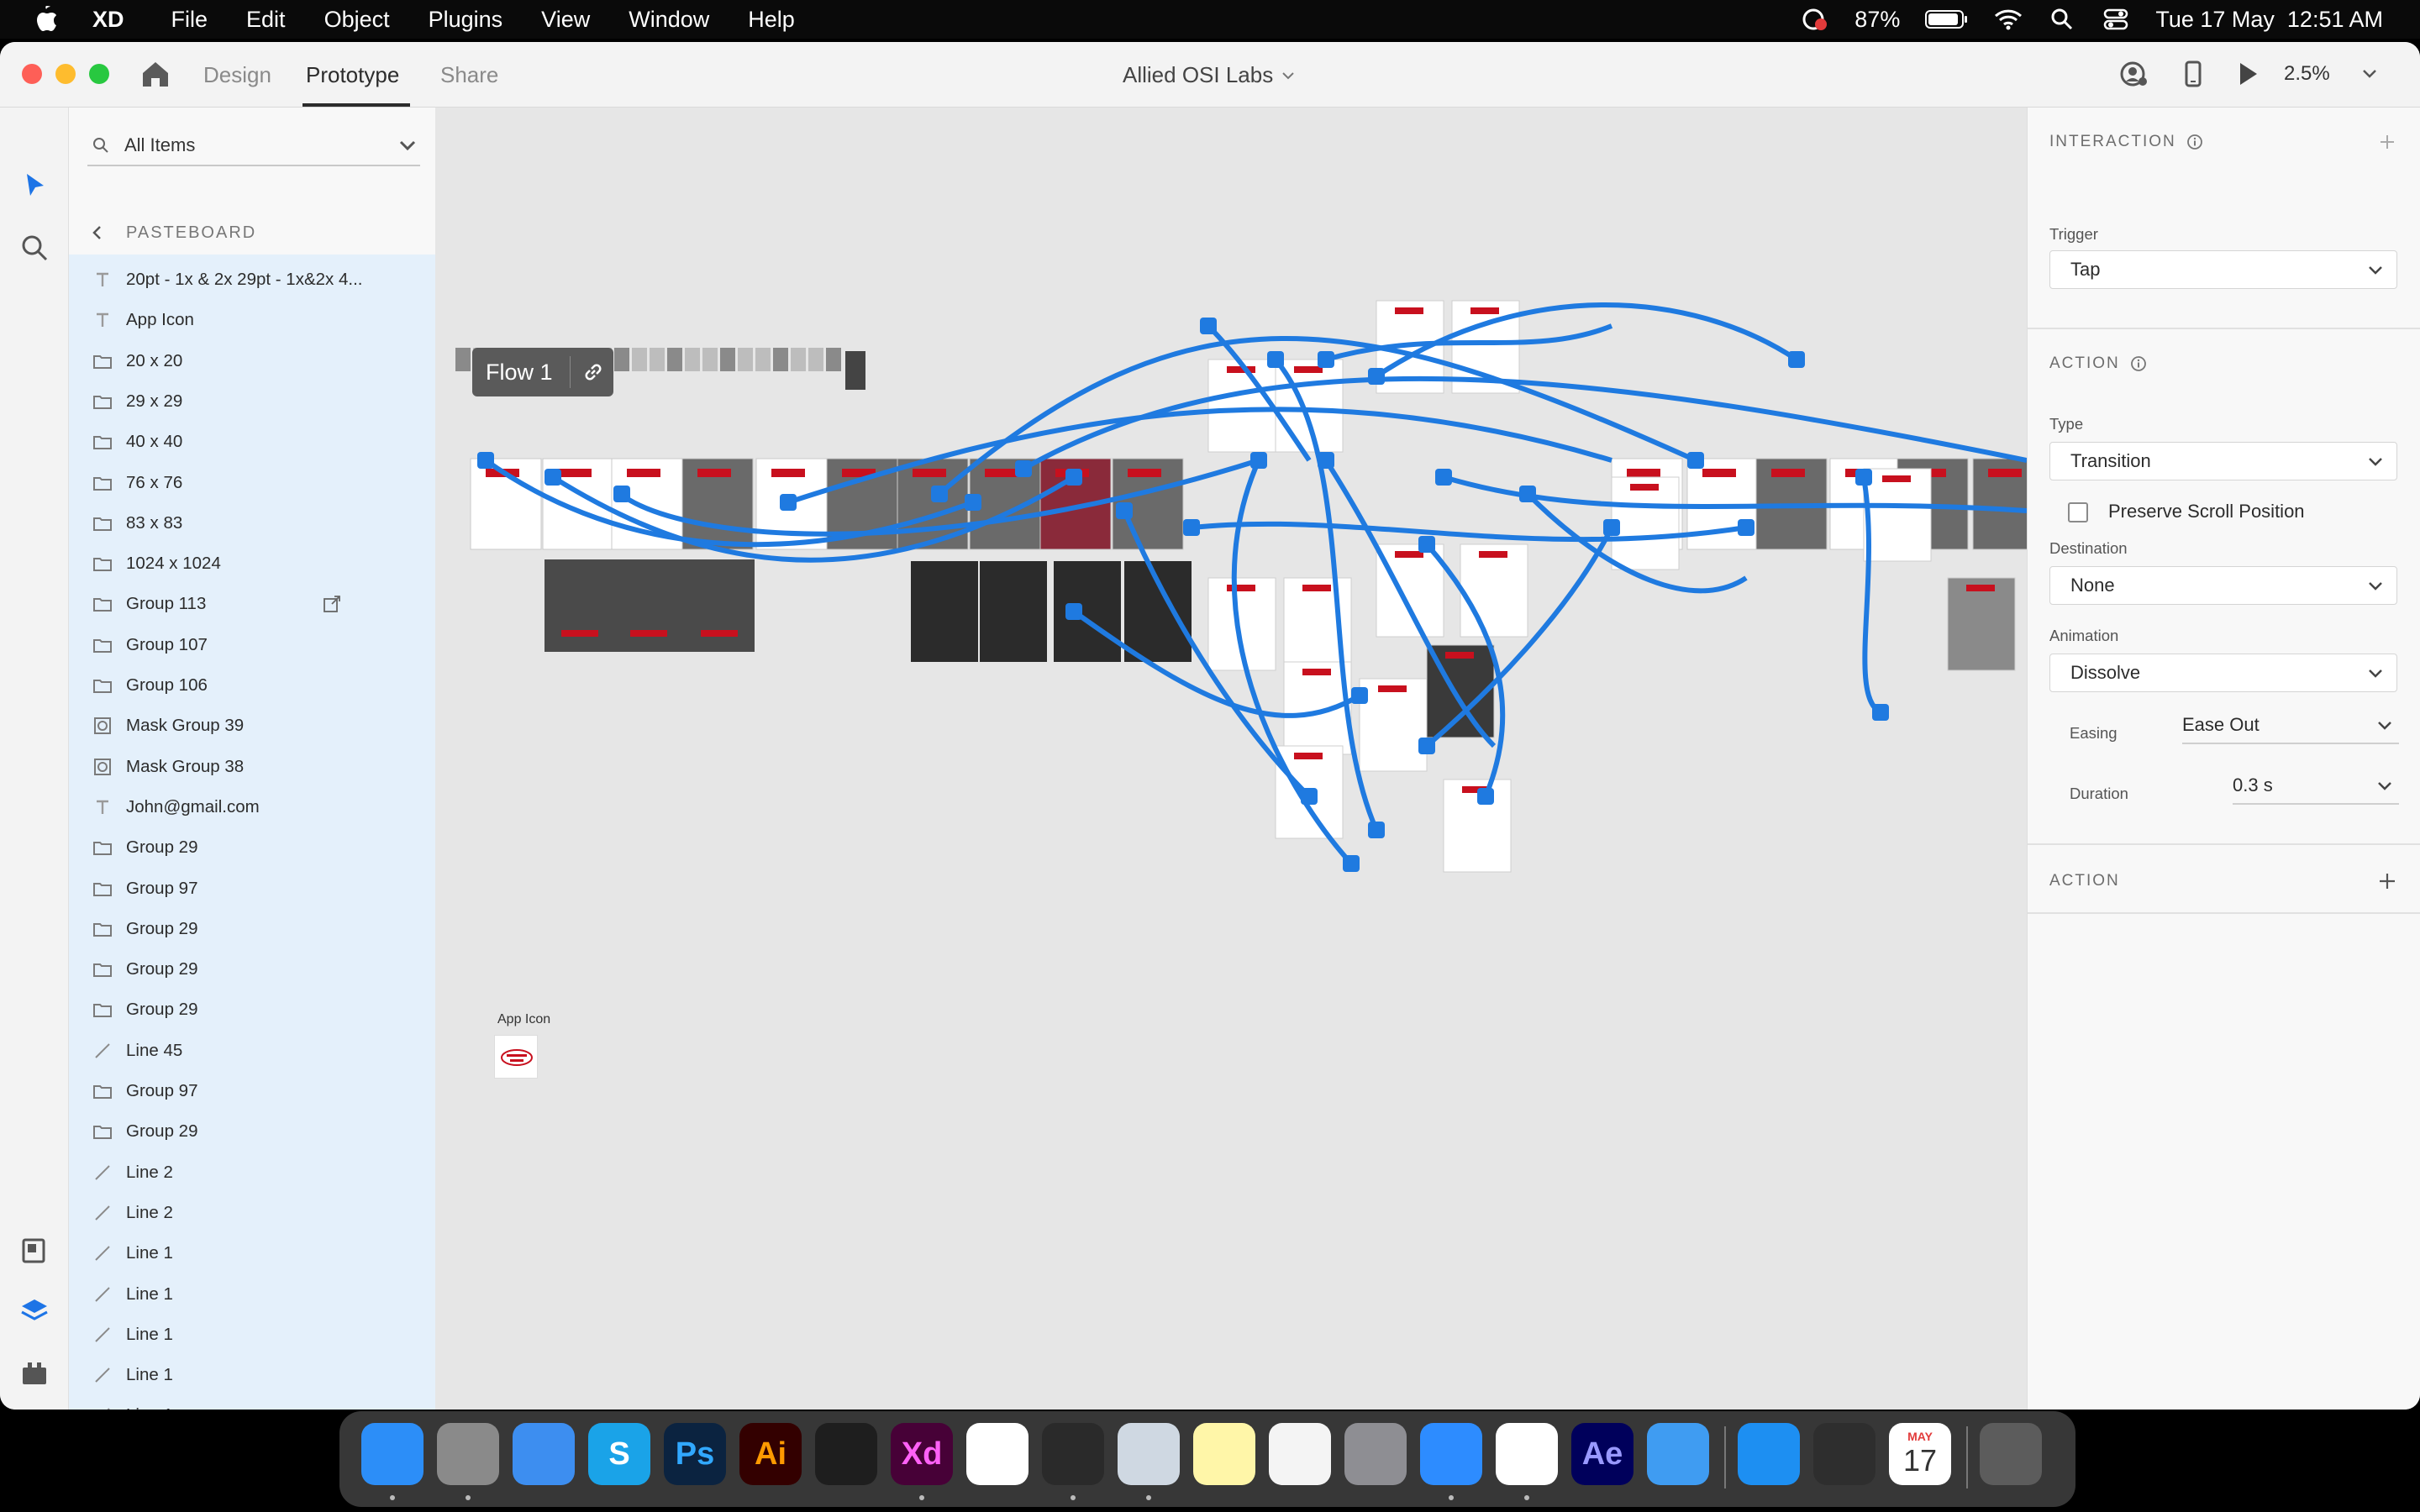  Describe the element at coordinates (544, 1454) in the screenshot. I see `mail-icon` at that location.